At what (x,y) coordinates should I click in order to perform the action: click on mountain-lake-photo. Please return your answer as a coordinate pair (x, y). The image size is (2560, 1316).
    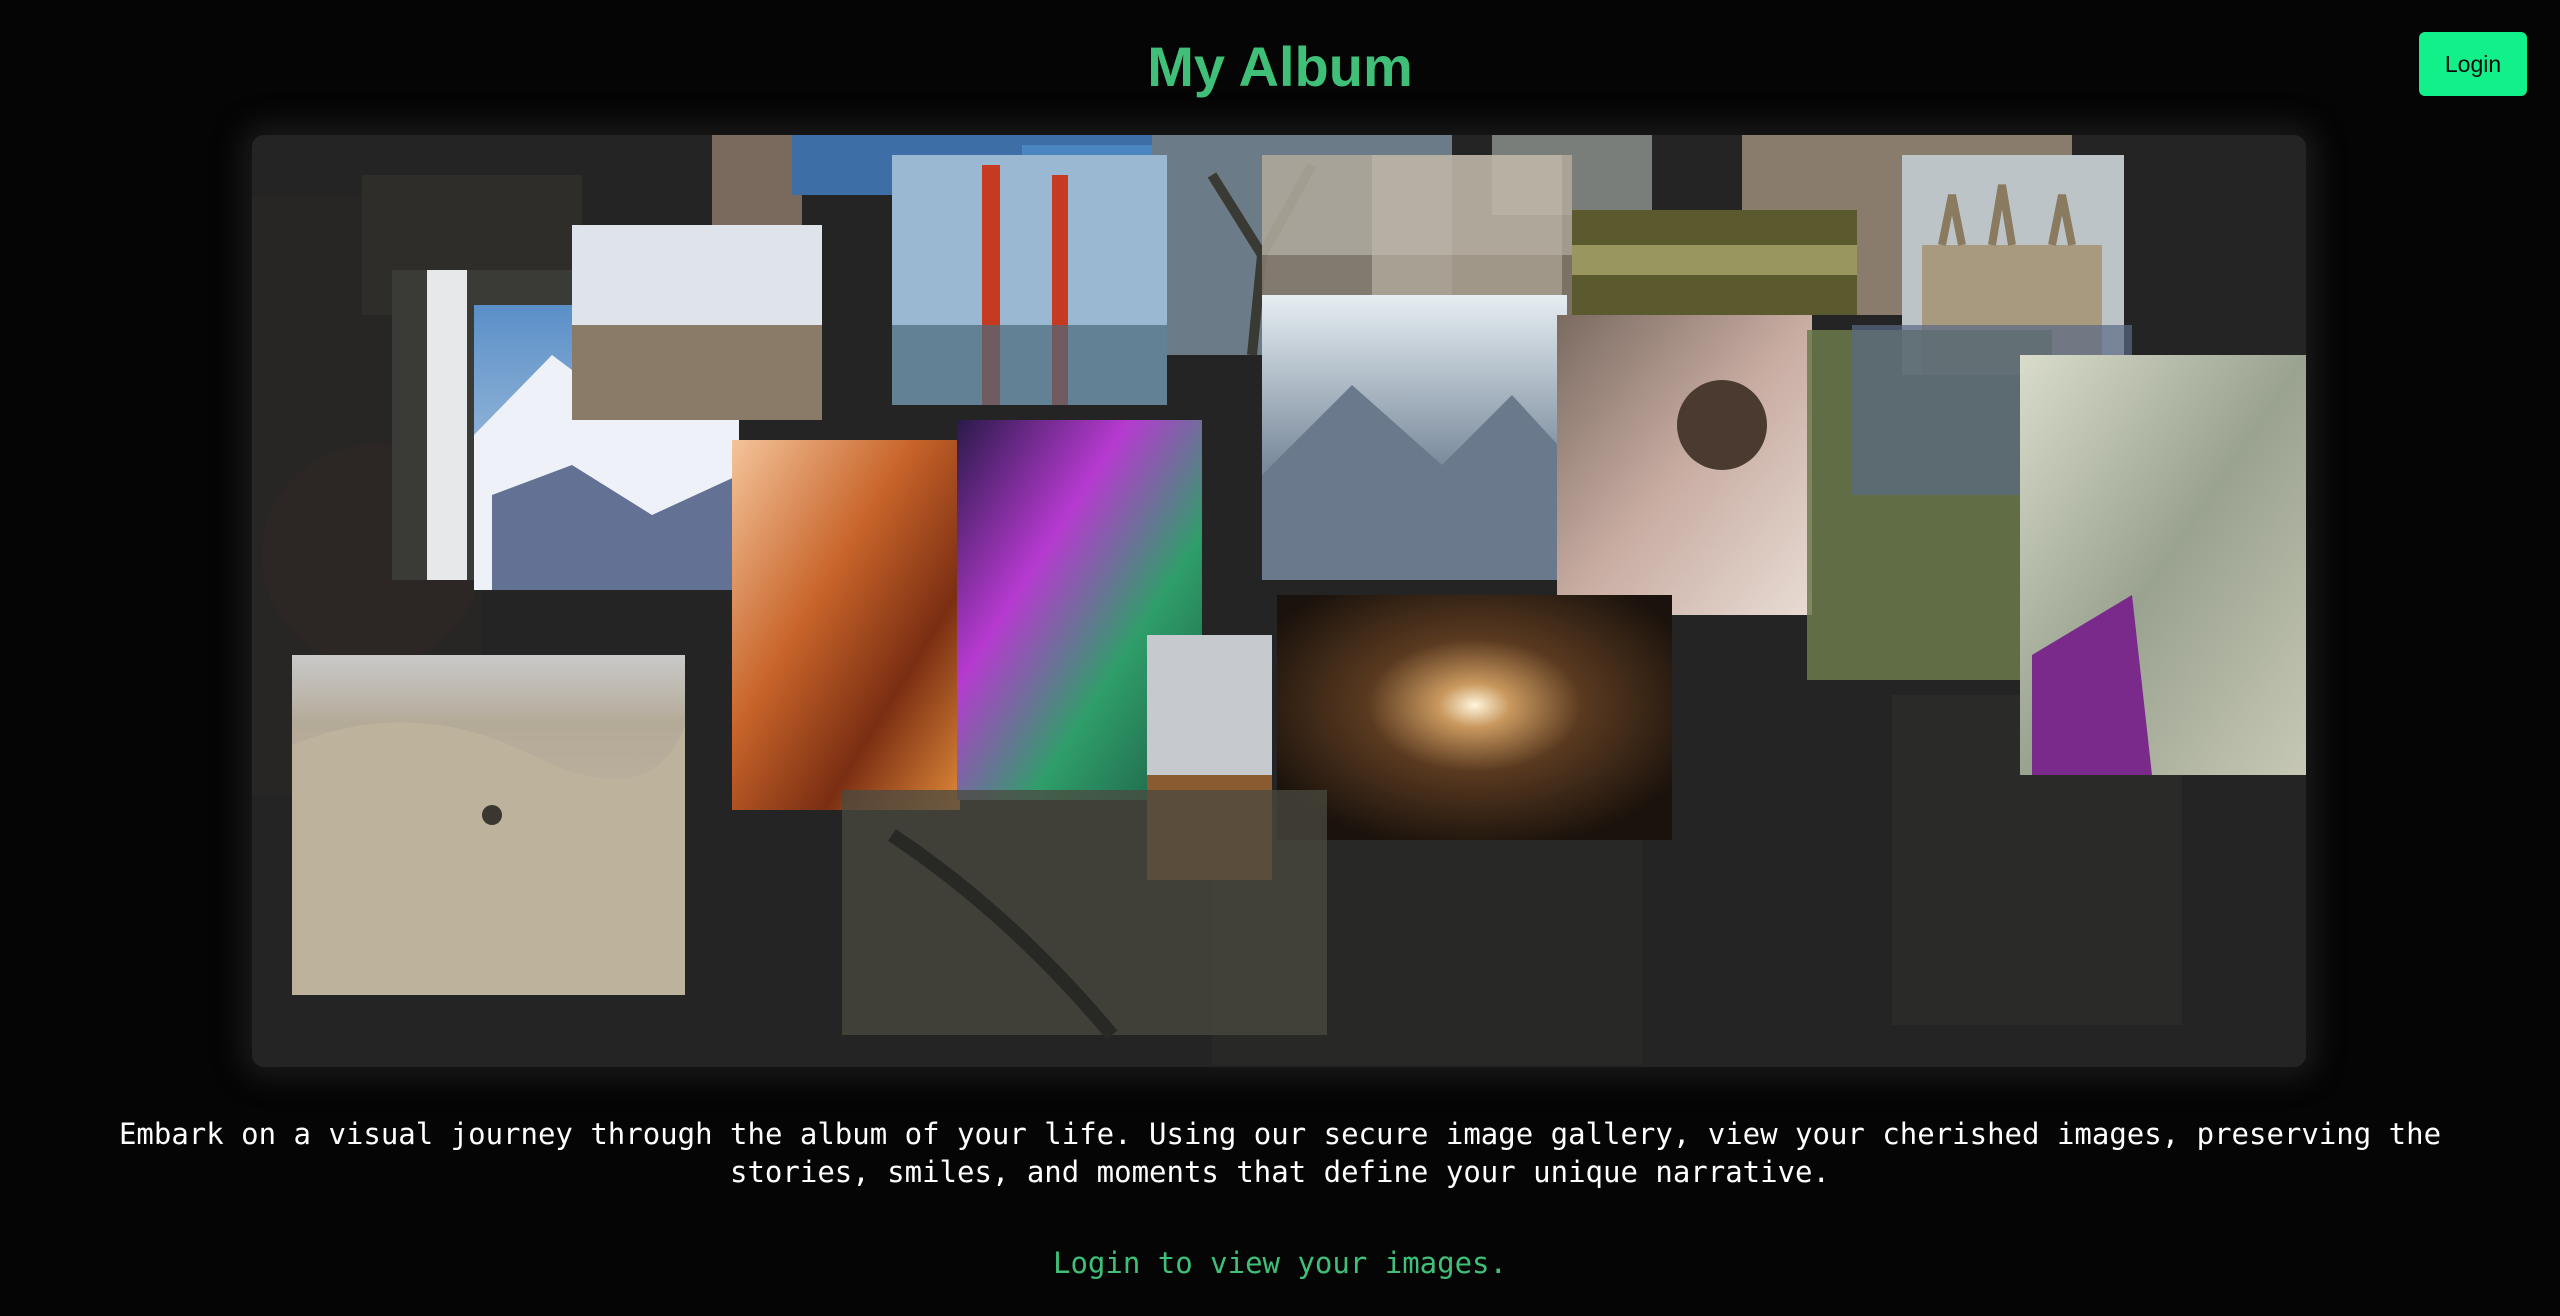
    Looking at the image, I should click on (1414, 437).